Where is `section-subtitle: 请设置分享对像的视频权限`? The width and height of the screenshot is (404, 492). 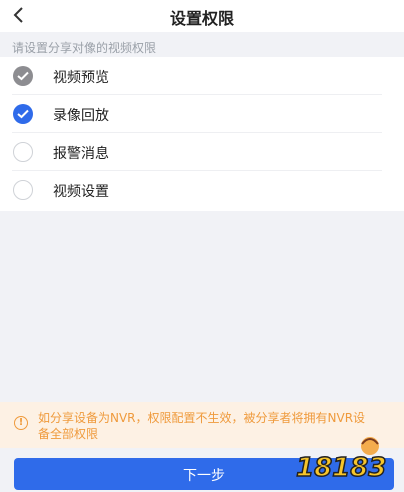
section-subtitle: 请设置分享对像的视频权限 is located at coordinates (84, 48).